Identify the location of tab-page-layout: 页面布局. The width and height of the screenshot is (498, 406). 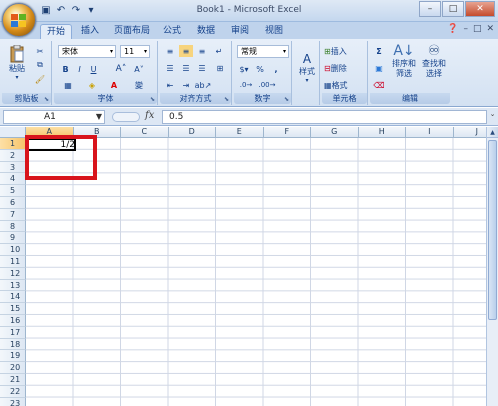
(132, 31).